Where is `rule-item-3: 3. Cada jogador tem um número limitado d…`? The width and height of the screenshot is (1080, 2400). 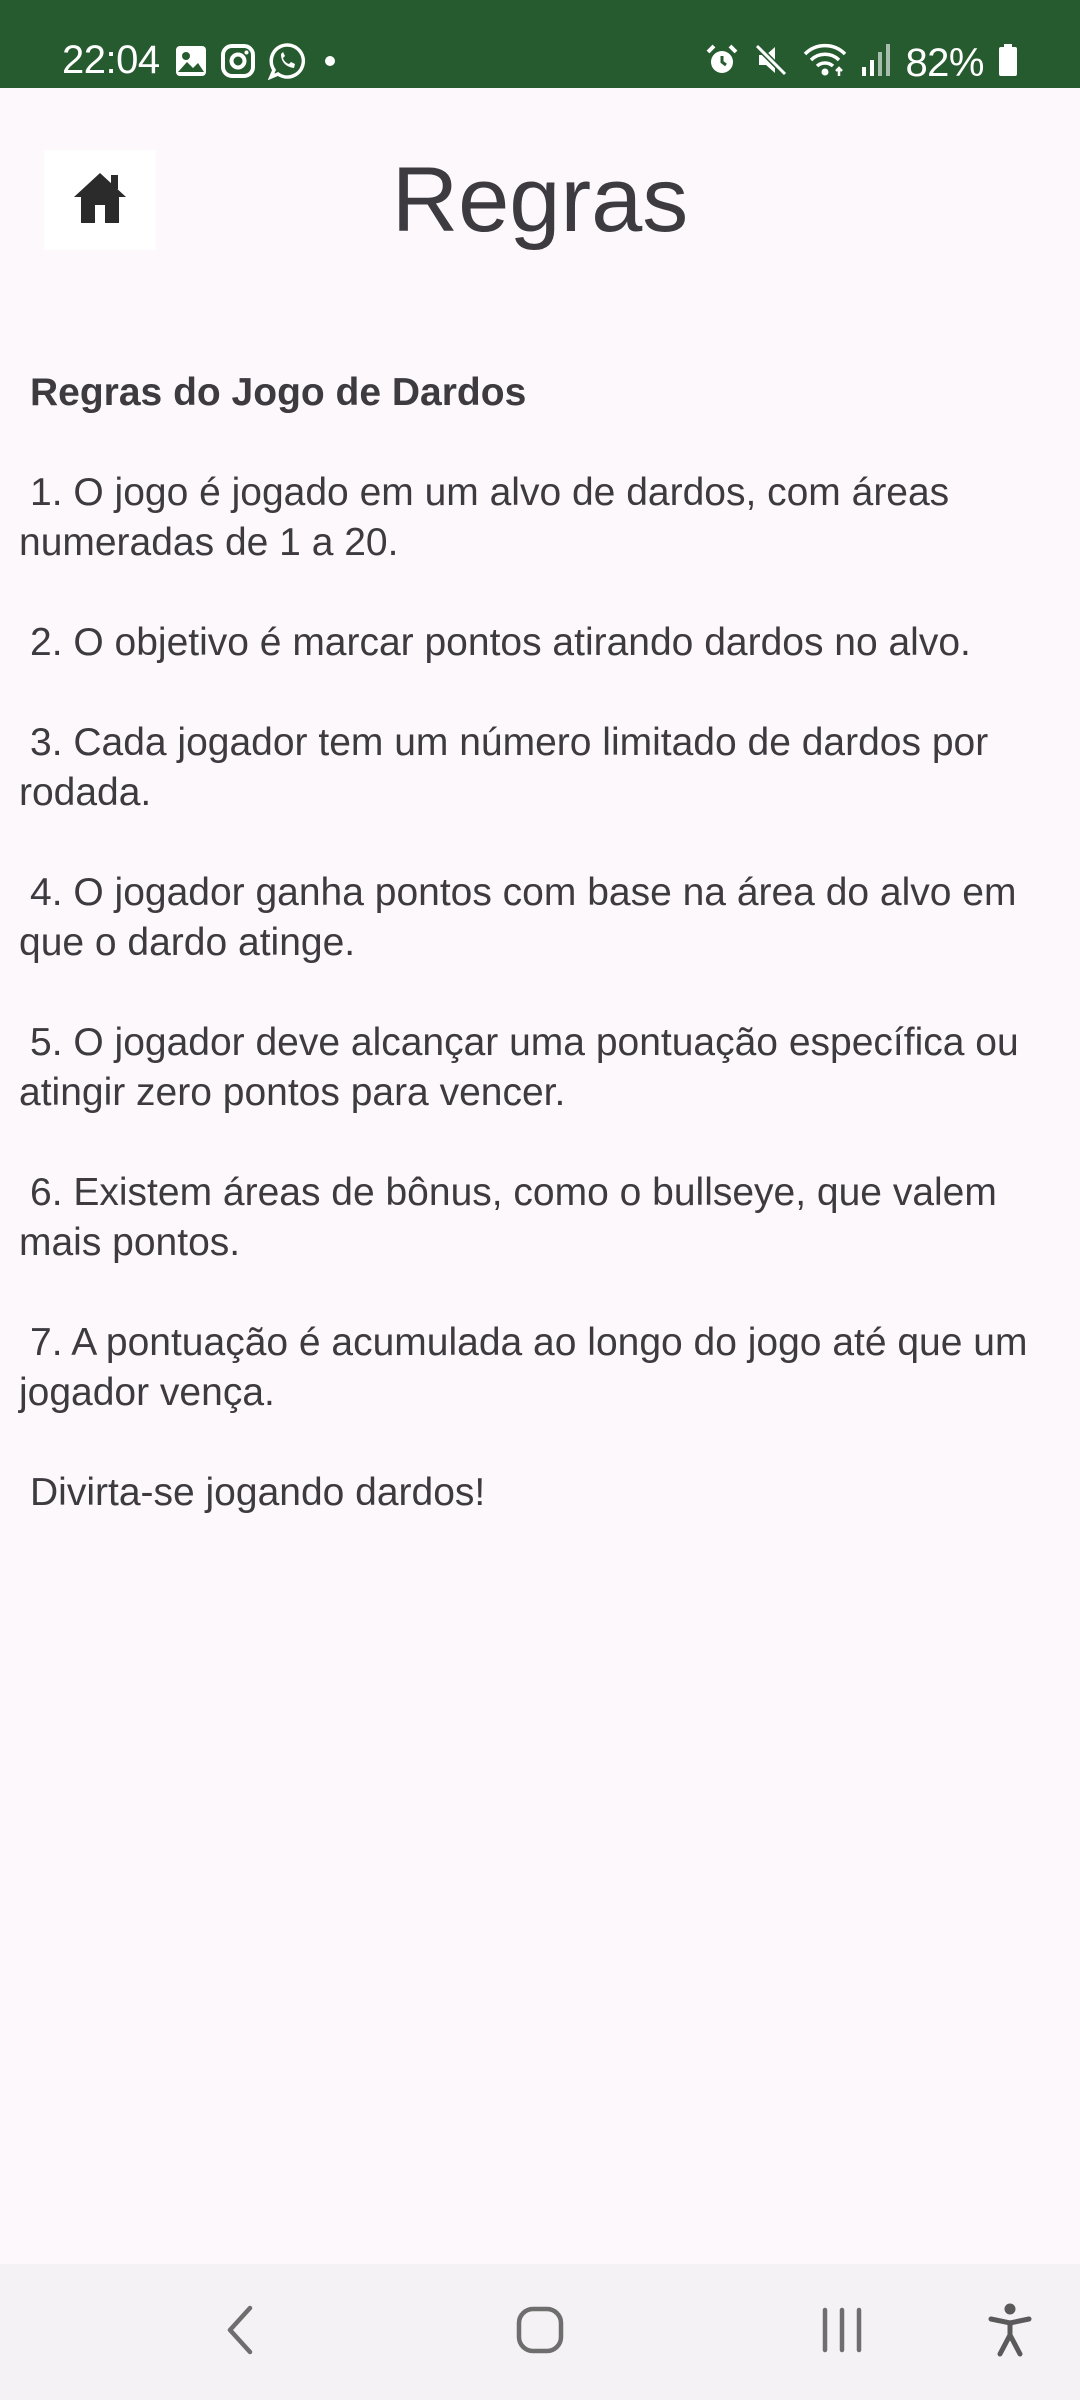
rule-item-3: 3. Cada jogador tem um número limitado d… is located at coordinates (504, 767).